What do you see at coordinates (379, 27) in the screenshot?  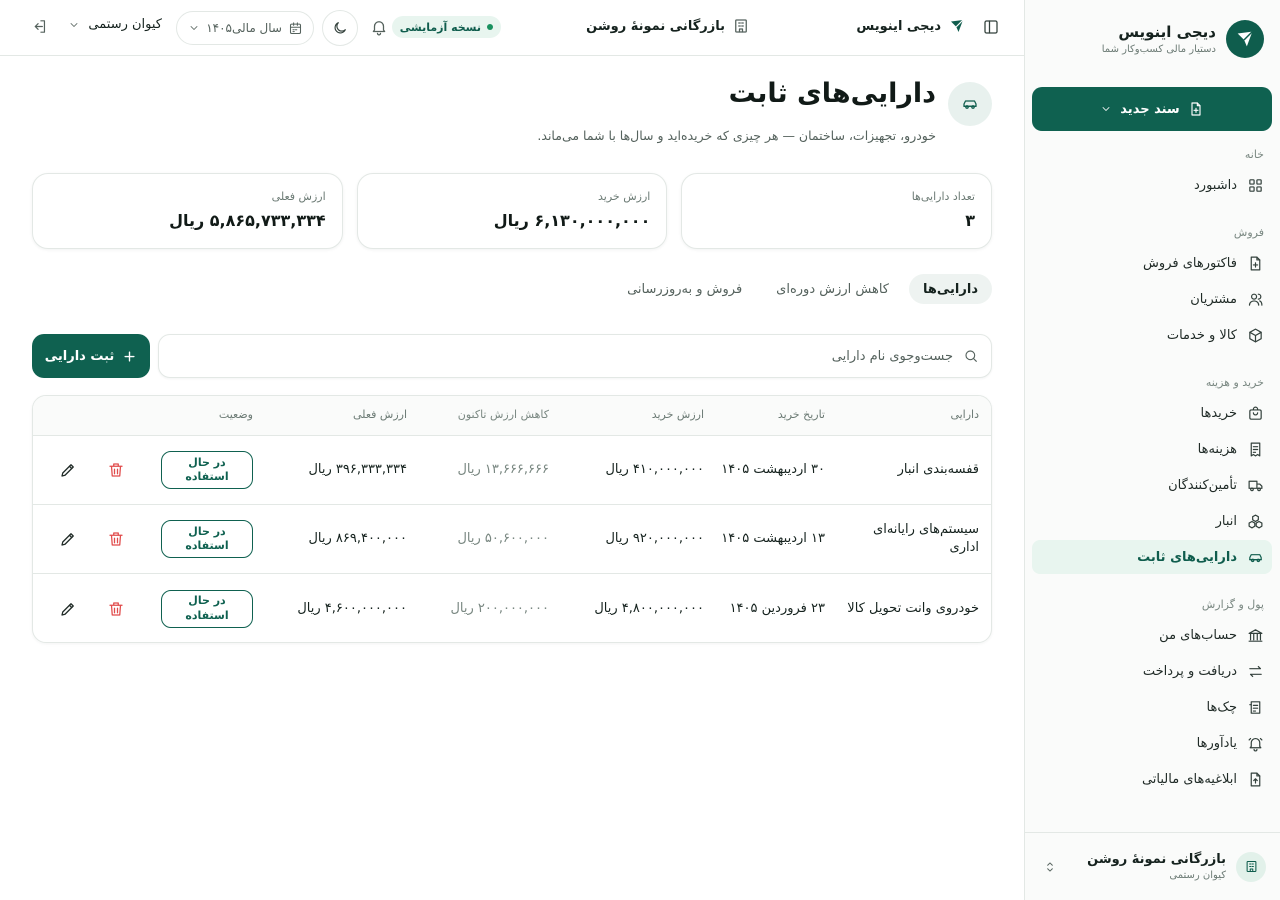 I see `bell-icon` at bounding box center [379, 27].